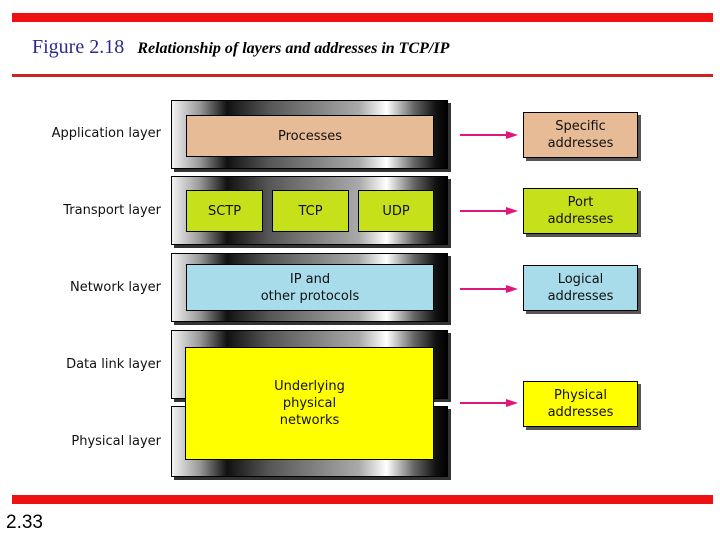  I want to click on udp-box: UDP, so click(396, 211).